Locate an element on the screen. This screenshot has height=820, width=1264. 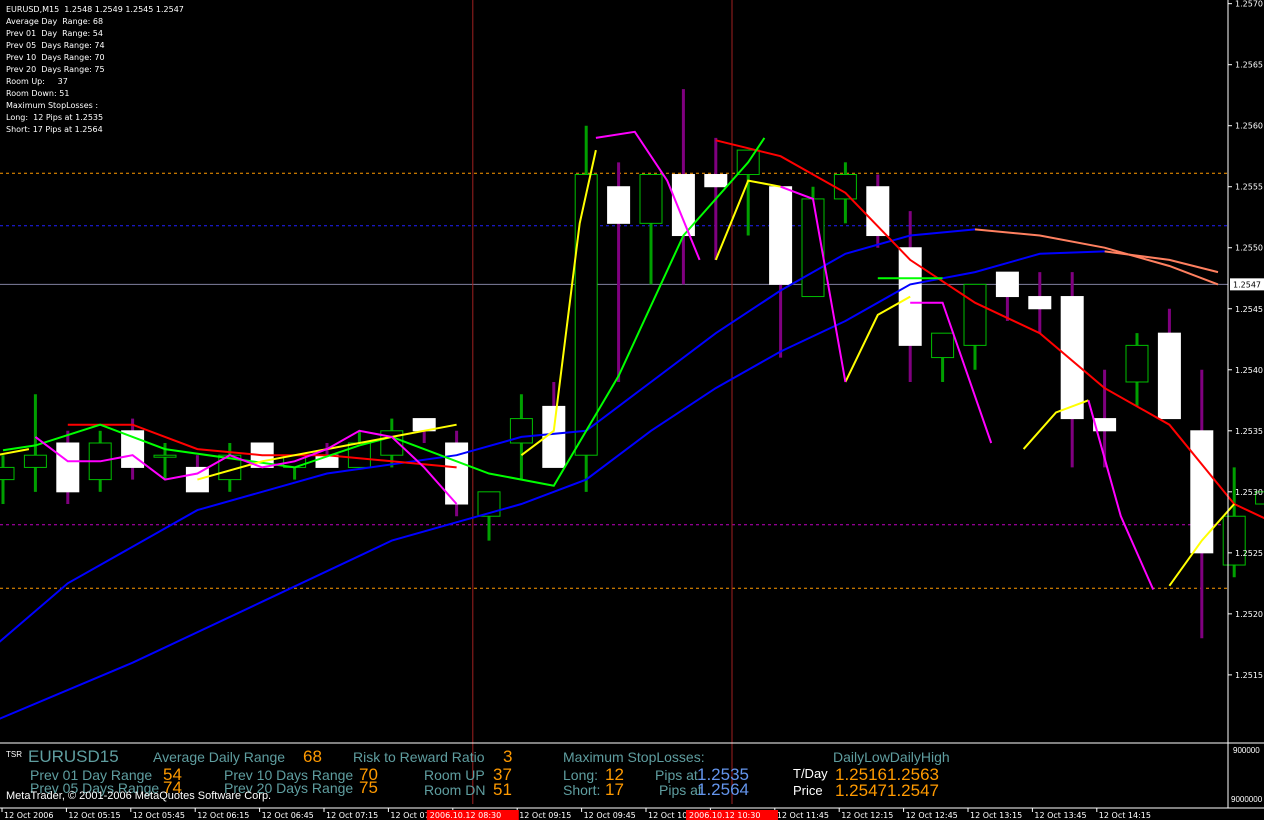
info-line-room-up: Room Up: 37 is located at coordinates (37, 81).